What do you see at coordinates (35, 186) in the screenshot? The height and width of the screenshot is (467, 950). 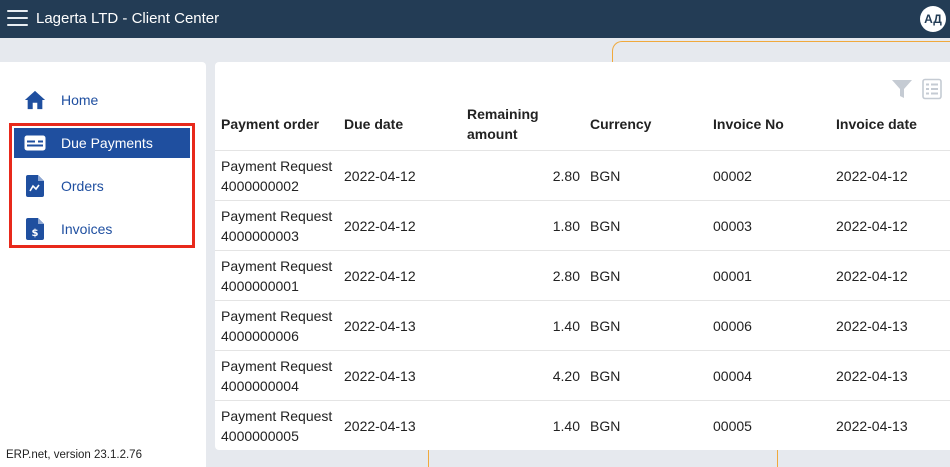 I see `order-document-icon` at bounding box center [35, 186].